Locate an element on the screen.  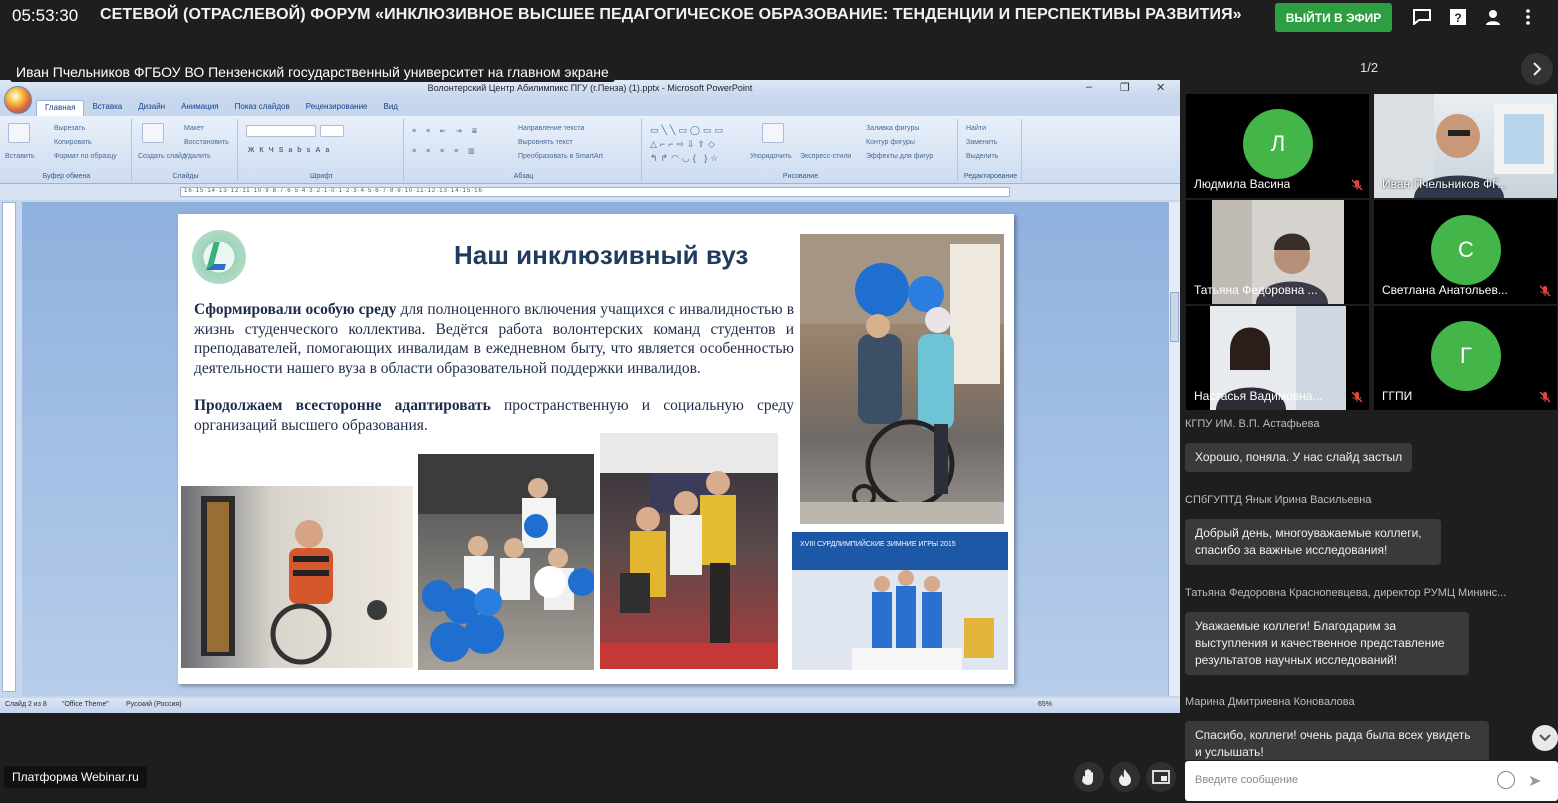
ribbon-label: Вырезать is located at coordinates (70, 128).